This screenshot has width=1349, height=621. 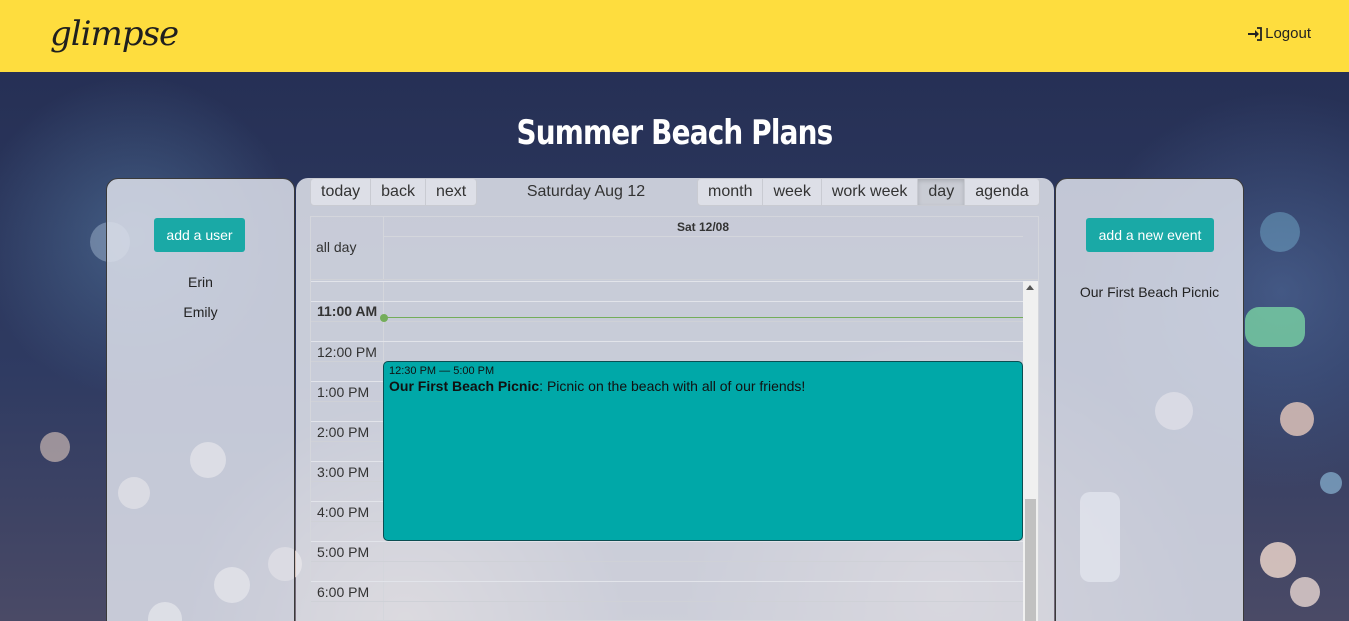 I want to click on logout-button: Logout, so click(x=1279, y=33).